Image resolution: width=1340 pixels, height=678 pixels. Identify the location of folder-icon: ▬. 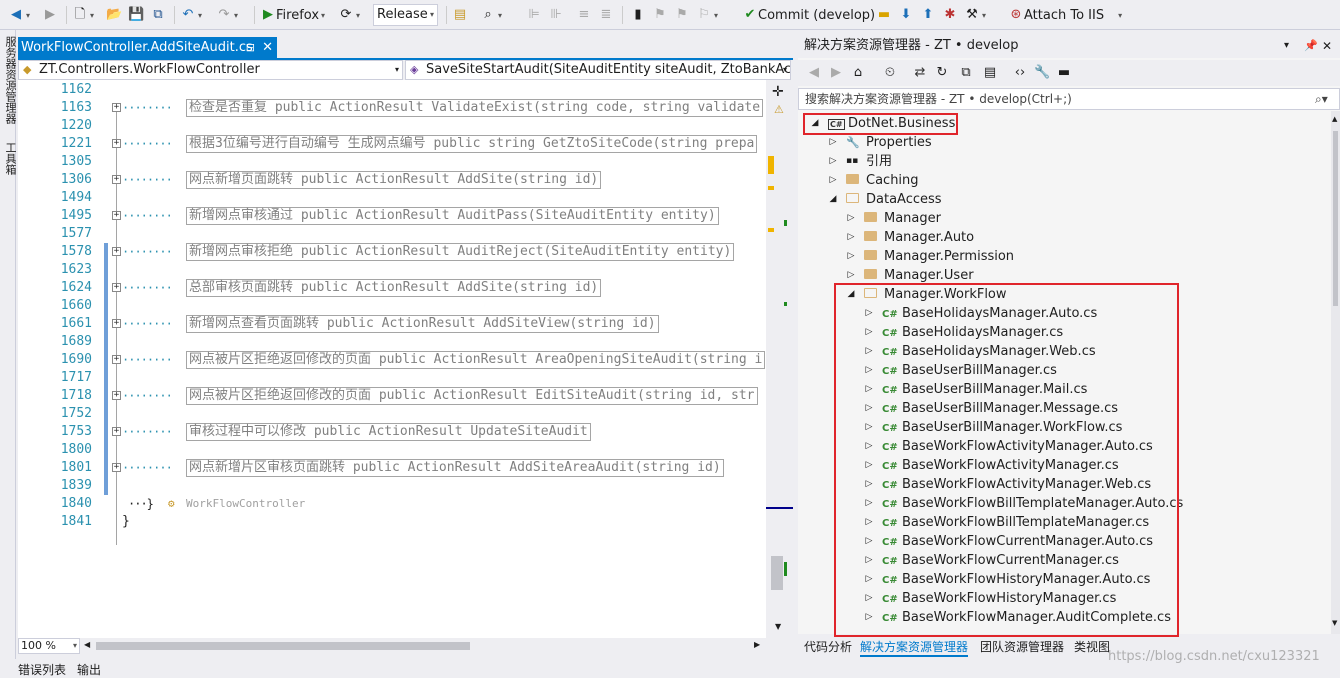
(884, 15).